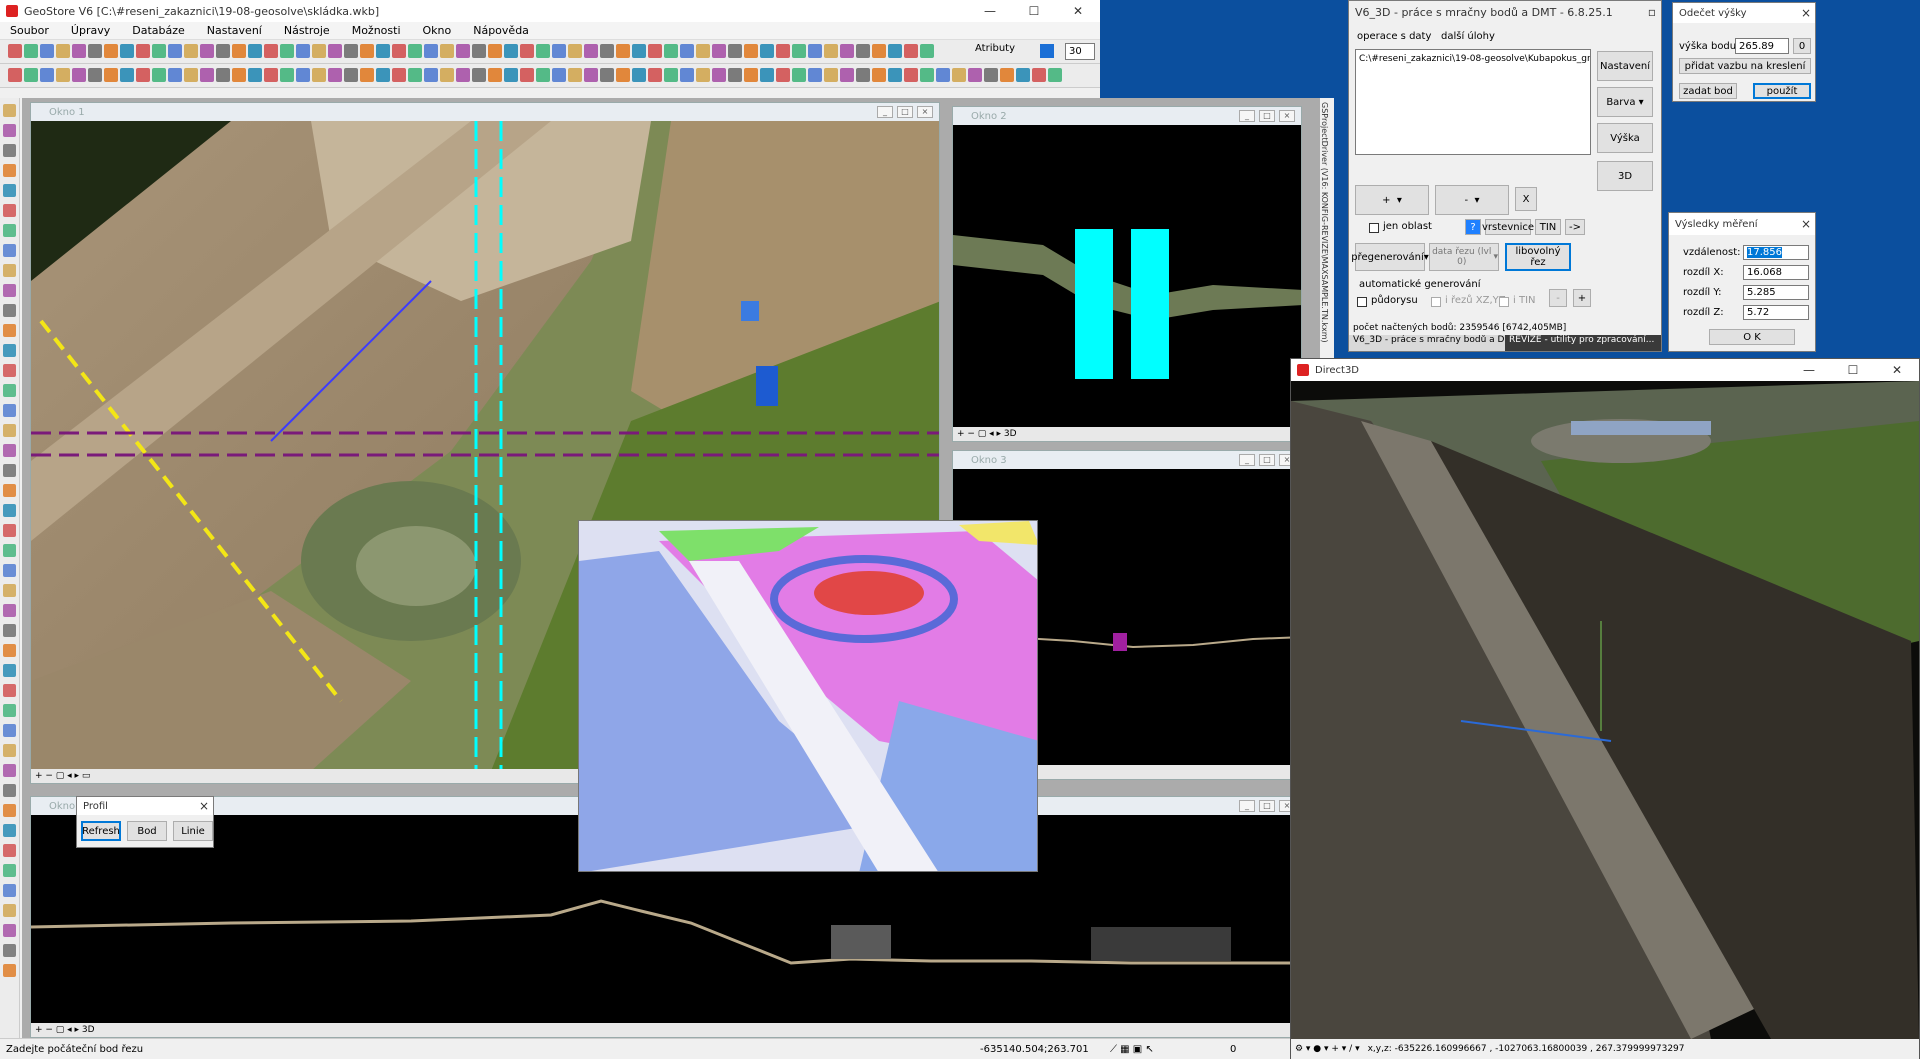  I want to click on plus-small-button: +, so click(1582, 298).